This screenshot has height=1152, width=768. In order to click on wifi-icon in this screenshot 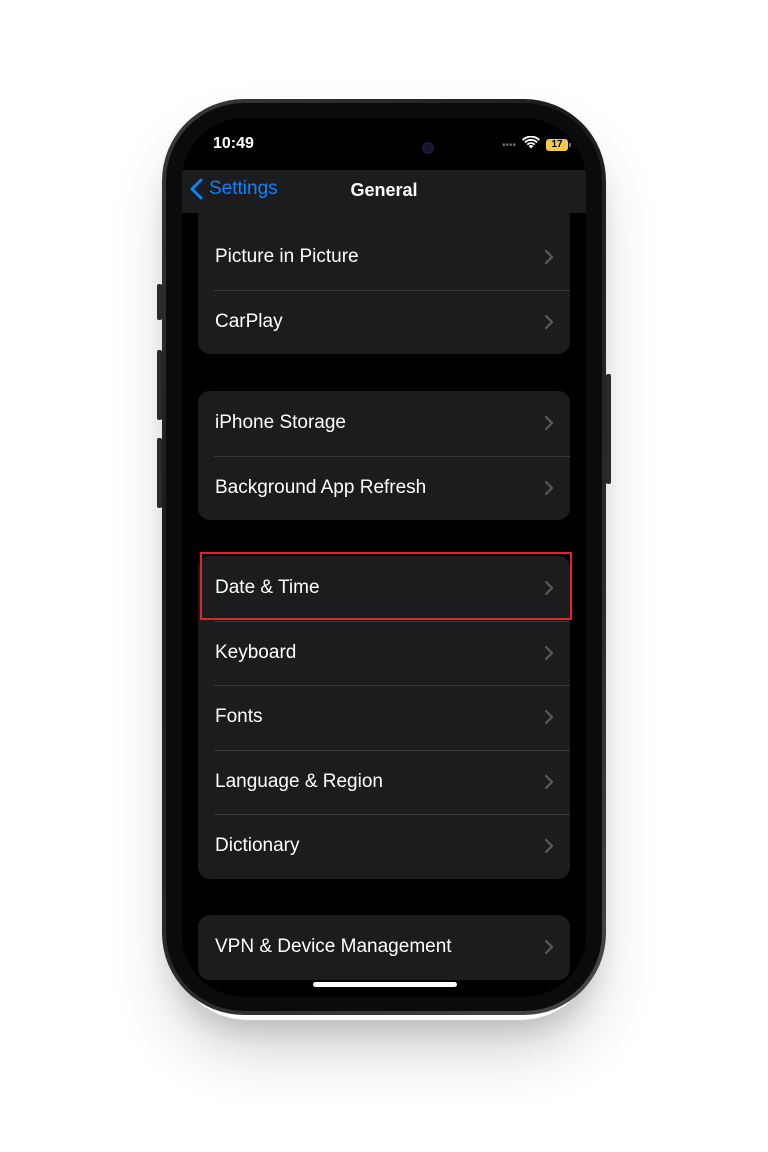, I will do `click(531, 144)`.